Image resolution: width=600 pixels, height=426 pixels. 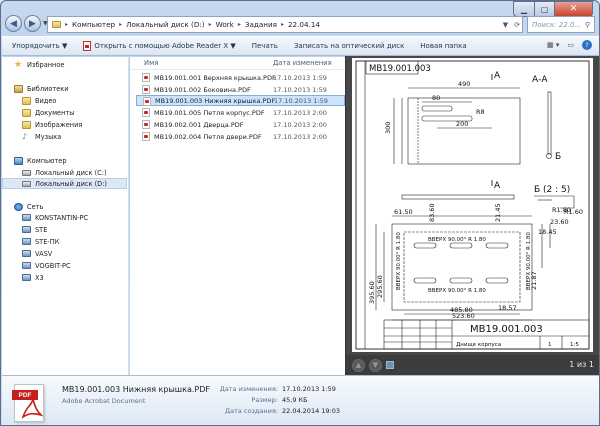 I want to click on file-name: МВ19.001.001 Верхняя крышка.PDF, so click(x=215, y=77).